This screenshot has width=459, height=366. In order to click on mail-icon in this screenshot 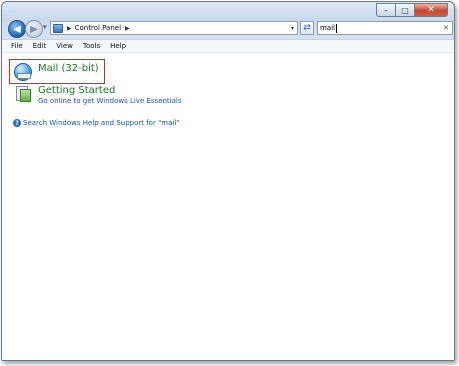, I will do `click(23, 72)`.